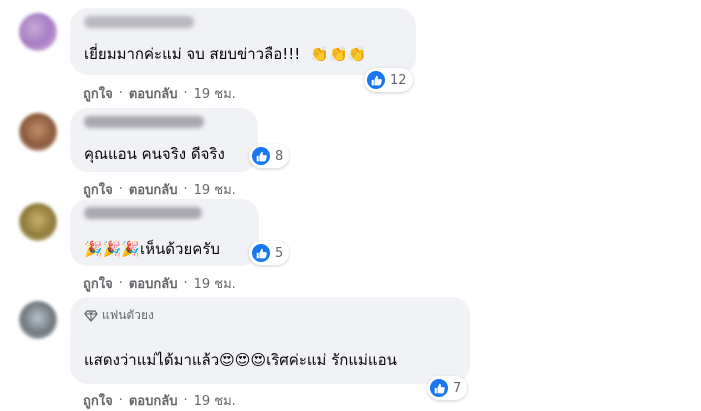 This screenshot has height=411, width=701. What do you see at coordinates (388, 80) in the screenshot?
I see `reaction-summary: 12` at bounding box center [388, 80].